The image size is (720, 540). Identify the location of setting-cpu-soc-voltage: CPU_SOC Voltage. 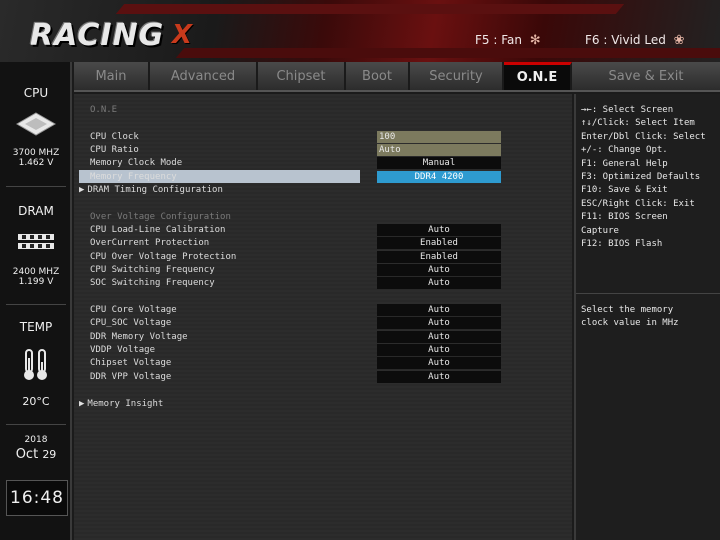
(130, 323).